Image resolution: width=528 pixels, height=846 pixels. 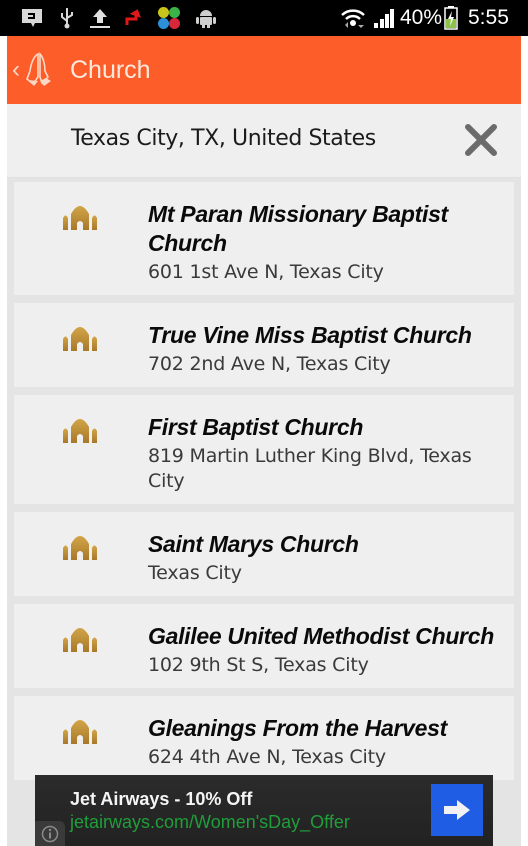 I want to click on ad-title: Jet Airways - 10% Off, so click(x=161, y=799).